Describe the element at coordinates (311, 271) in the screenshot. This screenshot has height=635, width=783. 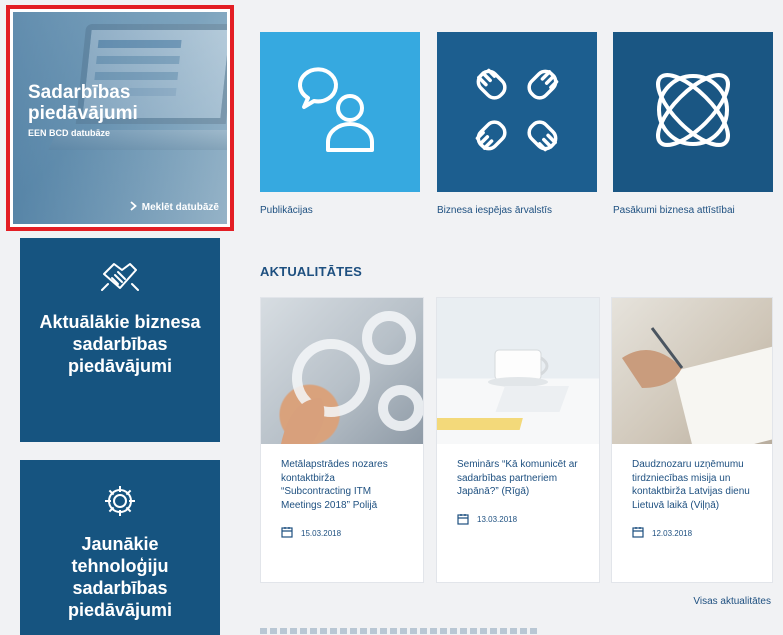
I see `news-section-title: AKTUALITĀTES` at that location.